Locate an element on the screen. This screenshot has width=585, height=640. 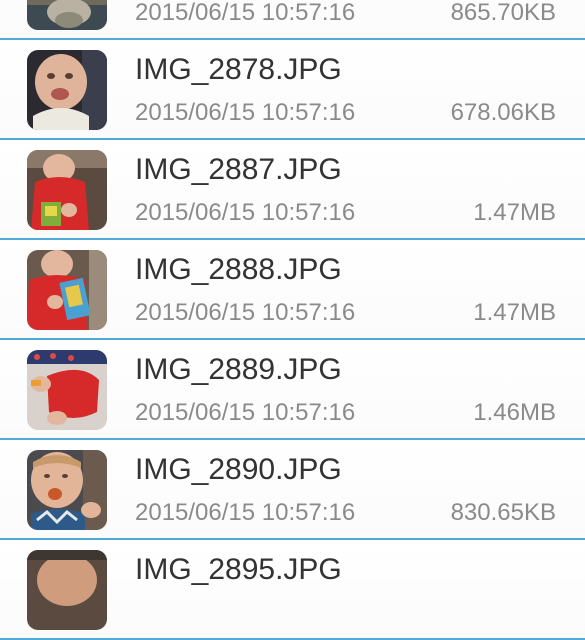
file-name: IMG_2878.JPG is located at coordinates (238, 69).